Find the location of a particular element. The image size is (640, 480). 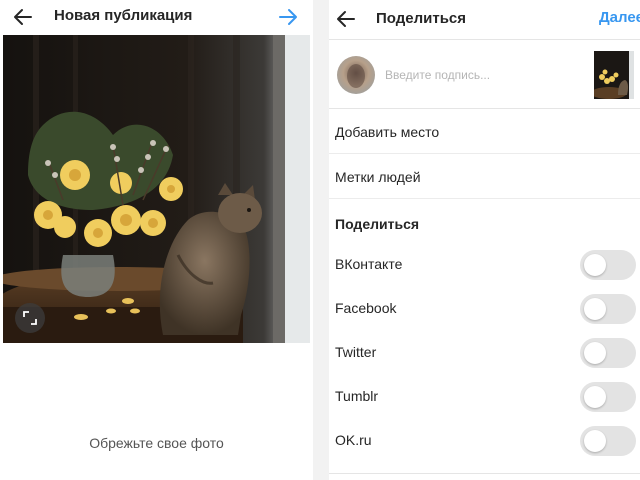

share-label-facebook: Facebook is located at coordinates (366, 308).